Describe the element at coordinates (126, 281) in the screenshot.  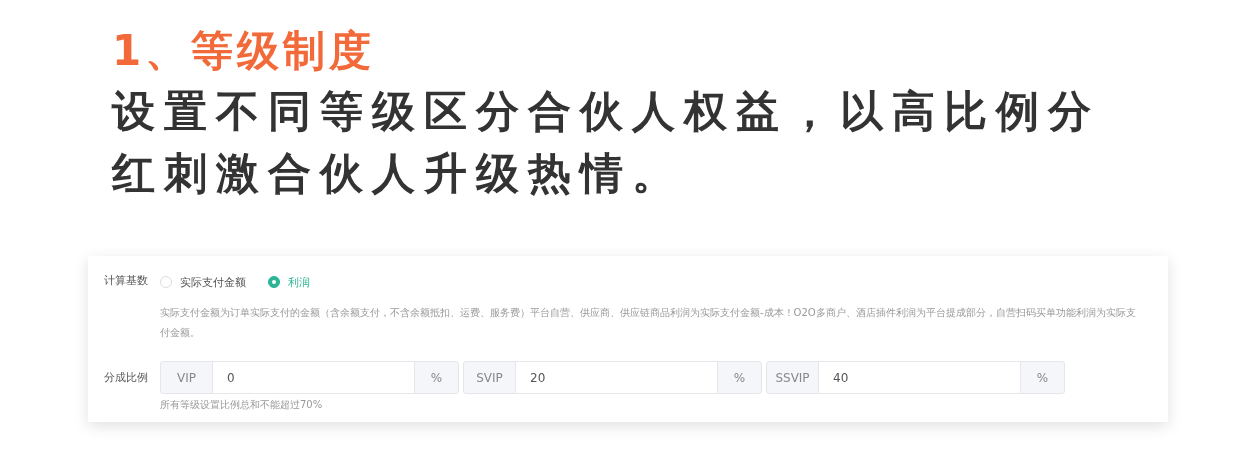
I see `field-label: 计算基数` at that location.